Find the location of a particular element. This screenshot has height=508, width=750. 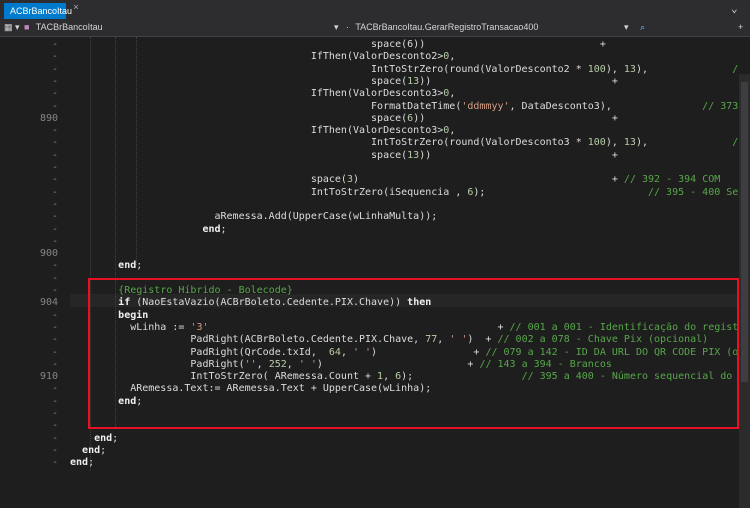

vertical-scrollbar is located at coordinates (744, 291).